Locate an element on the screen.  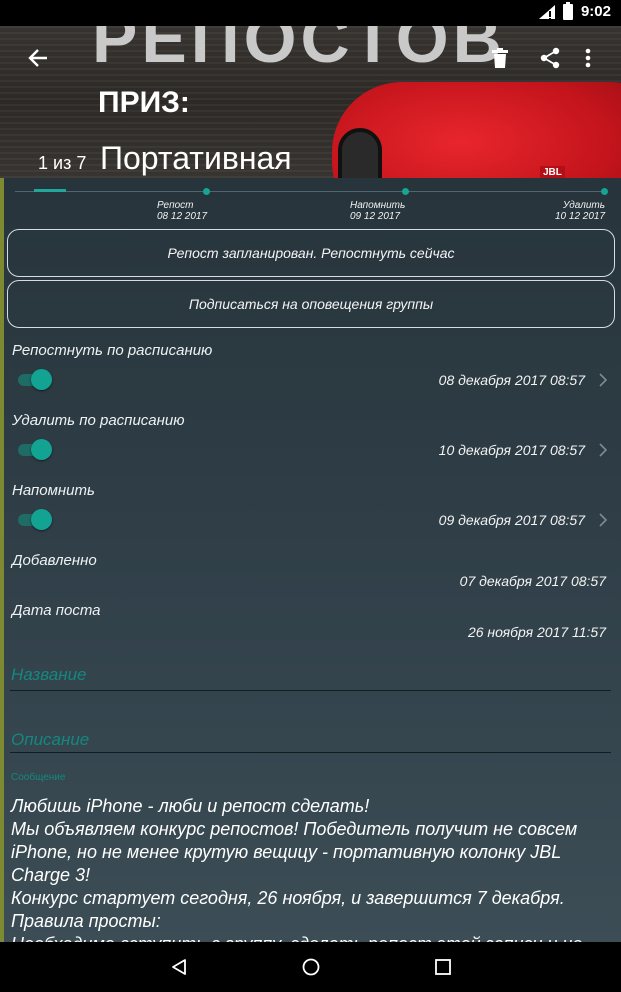
message-line: Правила просты: is located at coordinates (86, 921).